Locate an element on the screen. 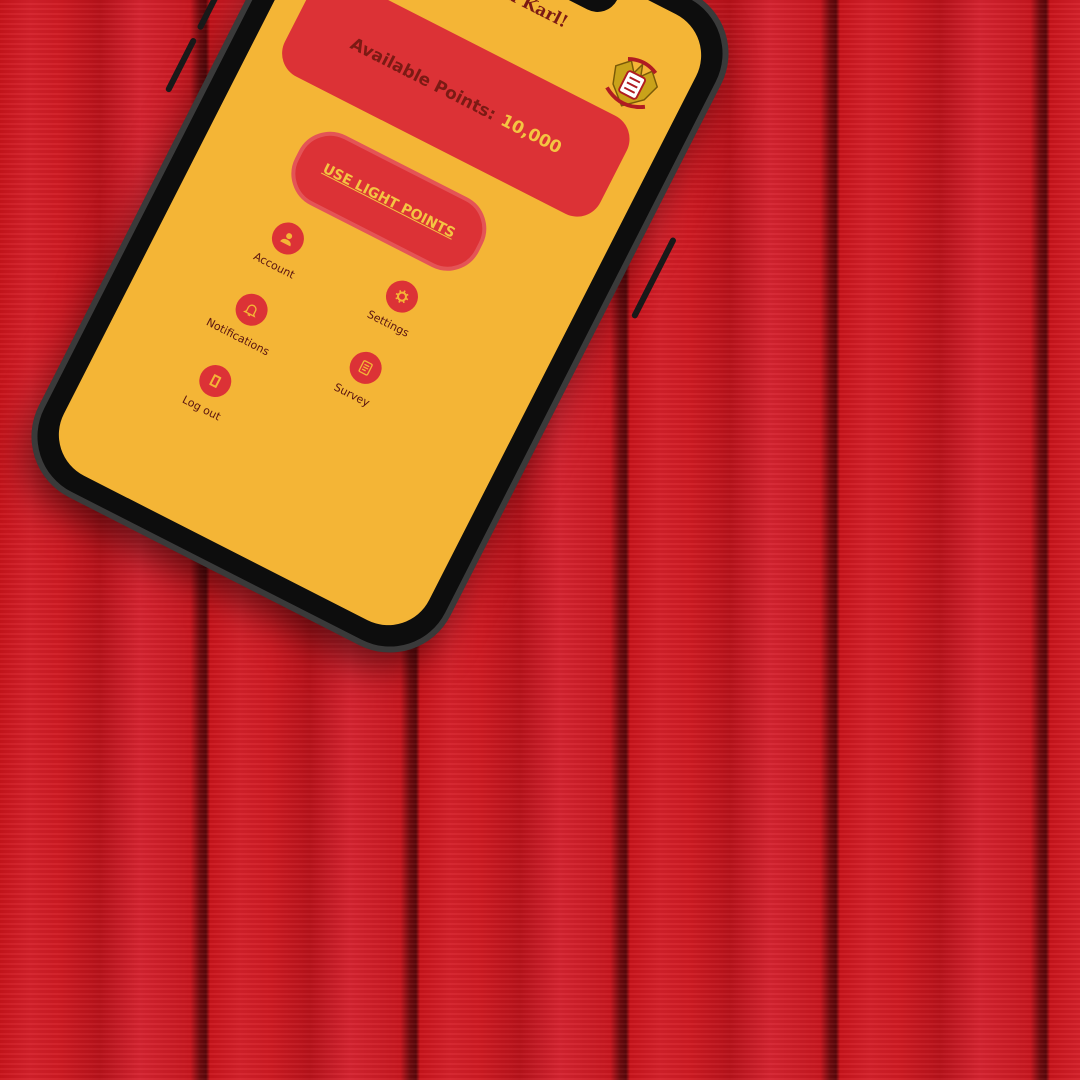 The image size is (1080, 1080). menu-item-notifications: Notifications is located at coordinates (246, 319).